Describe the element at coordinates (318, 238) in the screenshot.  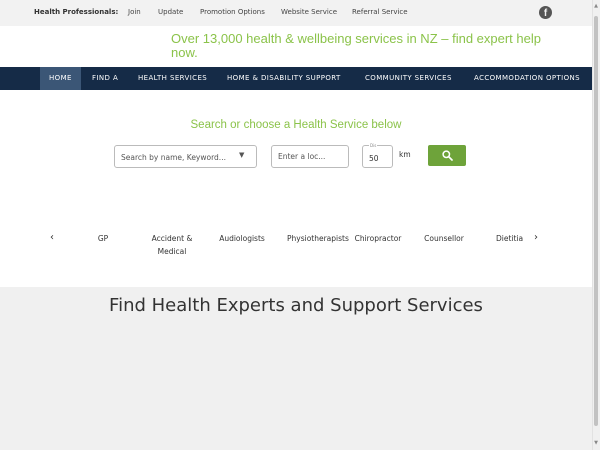
I see `category-physiotherapists: Physiotherapists` at that location.